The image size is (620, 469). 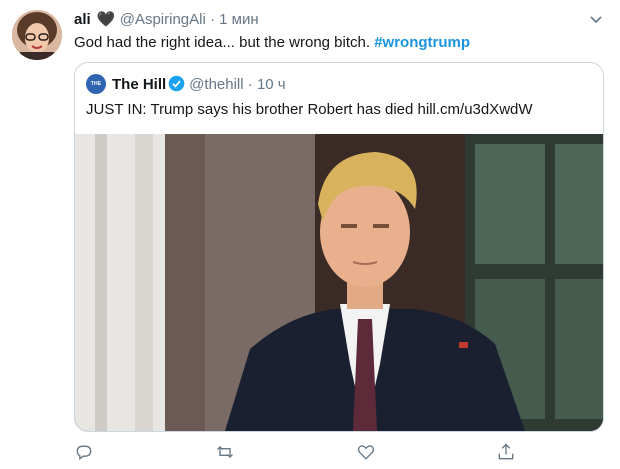 What do you see at coordinates (271, 84) in the screenshot?
I see `quoted-timestamp: 10 ч` at bounding box center [271, 84].